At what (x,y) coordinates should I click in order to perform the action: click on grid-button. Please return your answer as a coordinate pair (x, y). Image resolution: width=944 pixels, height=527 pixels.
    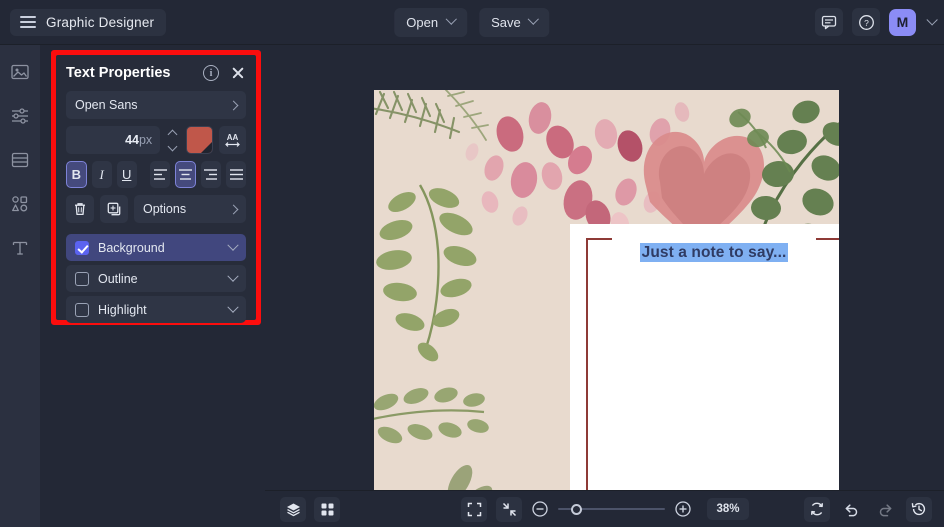
    Looking at the image, I should click on (327, 509).